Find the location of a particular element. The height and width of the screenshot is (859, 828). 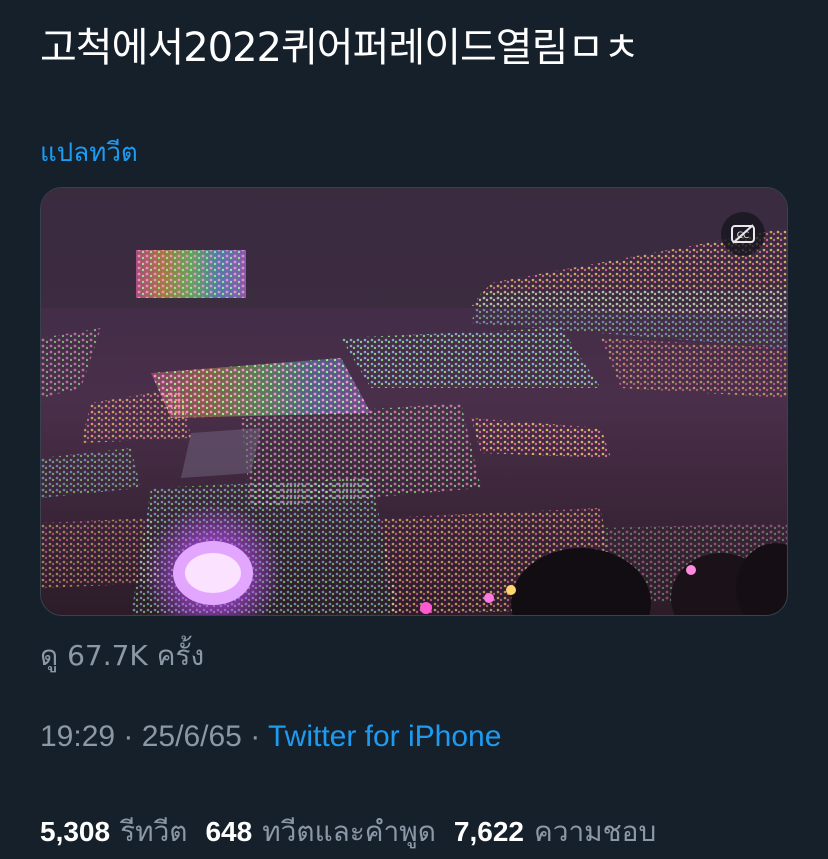

captions-off-icon: CC is located at coordinates (743, 234).